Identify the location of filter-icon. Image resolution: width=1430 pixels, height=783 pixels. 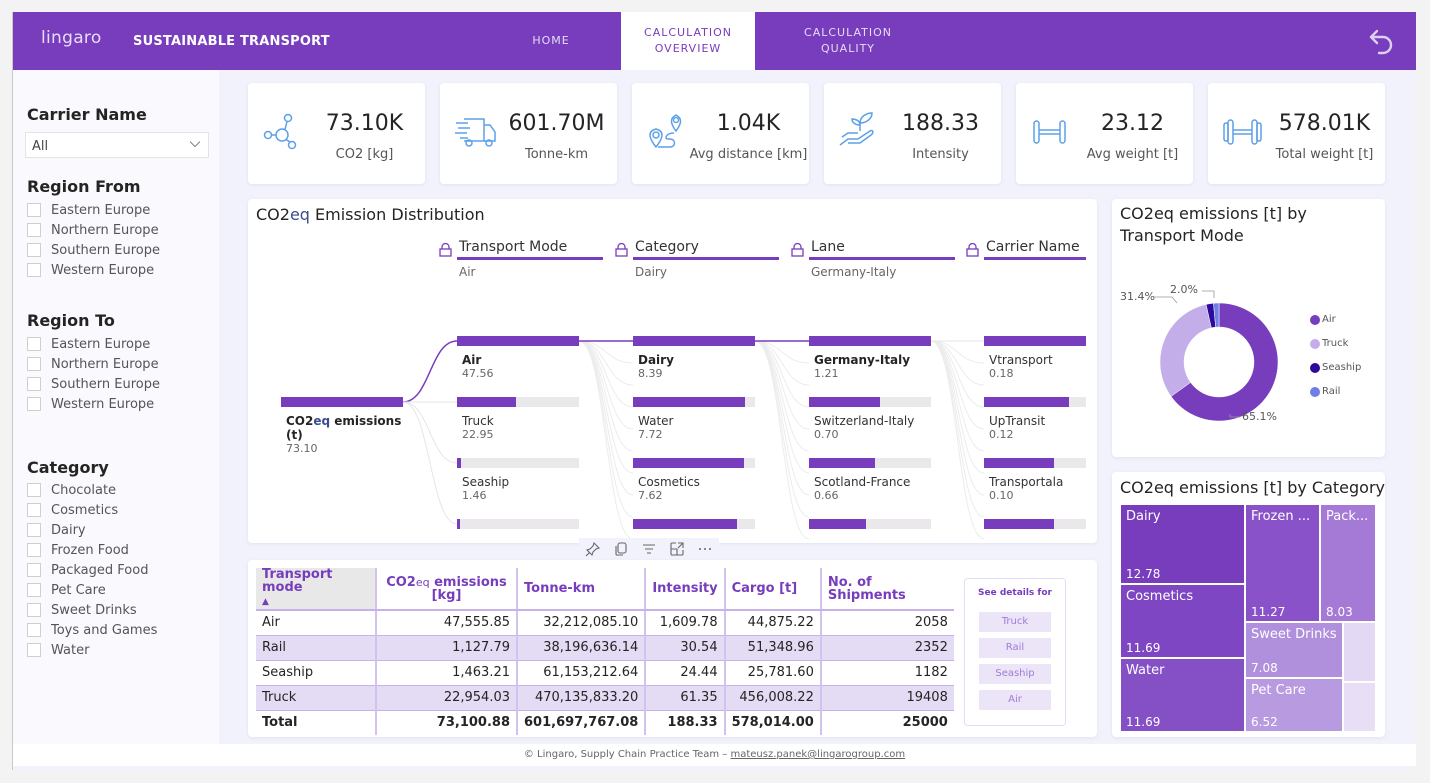
(649, 549).